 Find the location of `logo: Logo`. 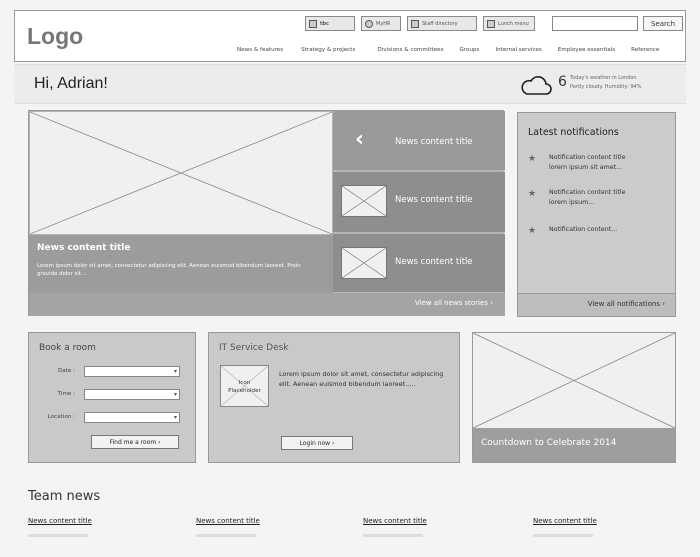

logo: Logo is located at coordinates (55, 36).